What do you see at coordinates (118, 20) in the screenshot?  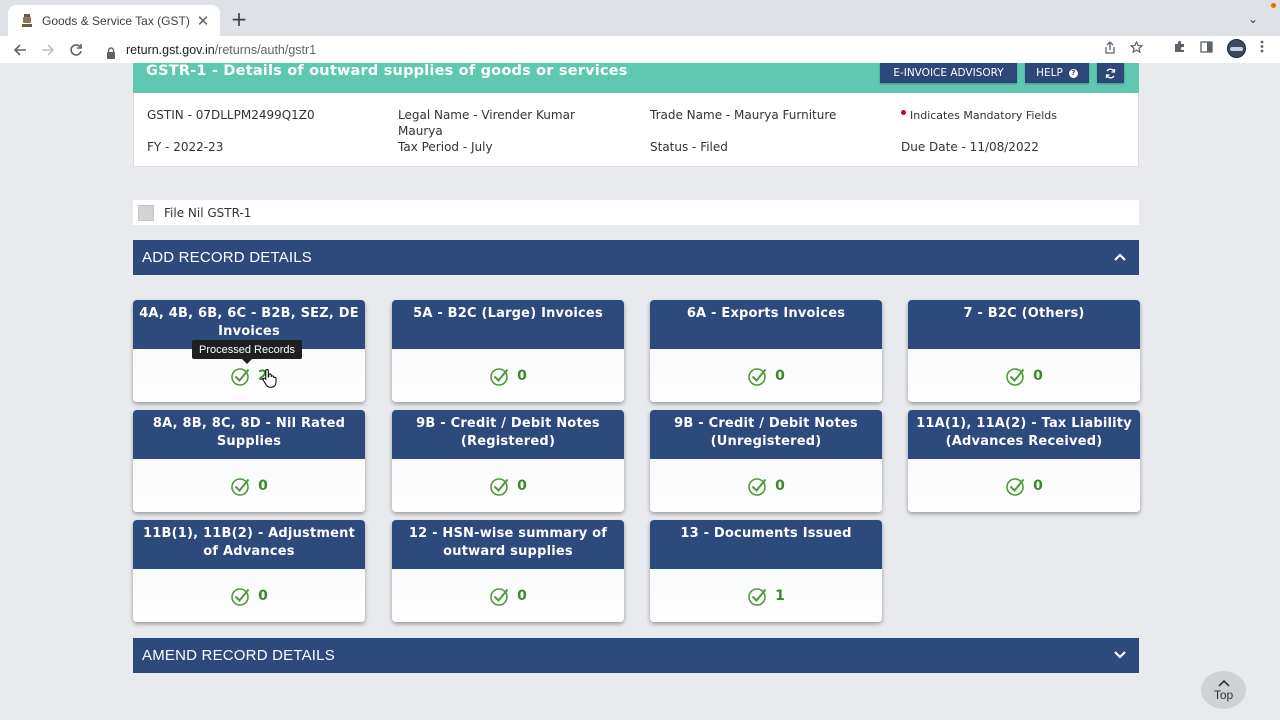 I see `tab-title: Goods & Service Tax (GST) | U` at bounding box center [118, 20].